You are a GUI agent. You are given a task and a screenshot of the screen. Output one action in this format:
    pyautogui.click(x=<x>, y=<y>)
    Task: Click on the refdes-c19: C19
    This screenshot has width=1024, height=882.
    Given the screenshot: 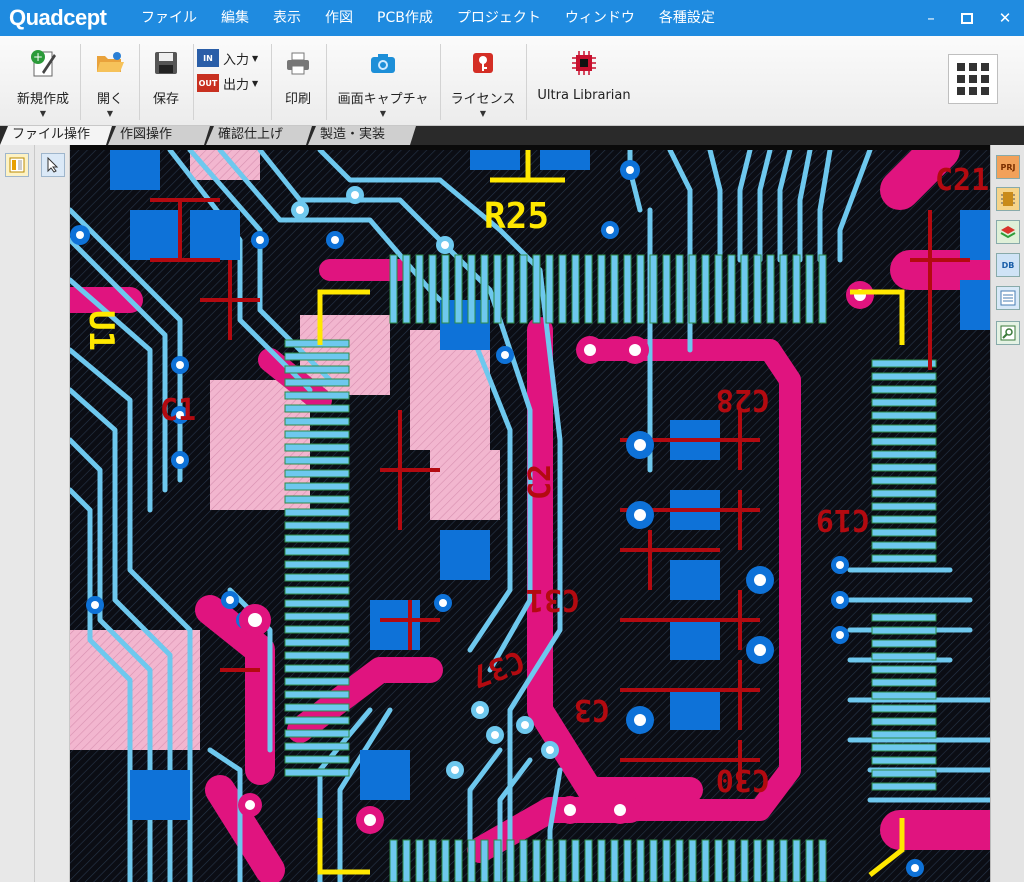 What is the action you would take?
    pyautogui.click(x=843, y=519)
    